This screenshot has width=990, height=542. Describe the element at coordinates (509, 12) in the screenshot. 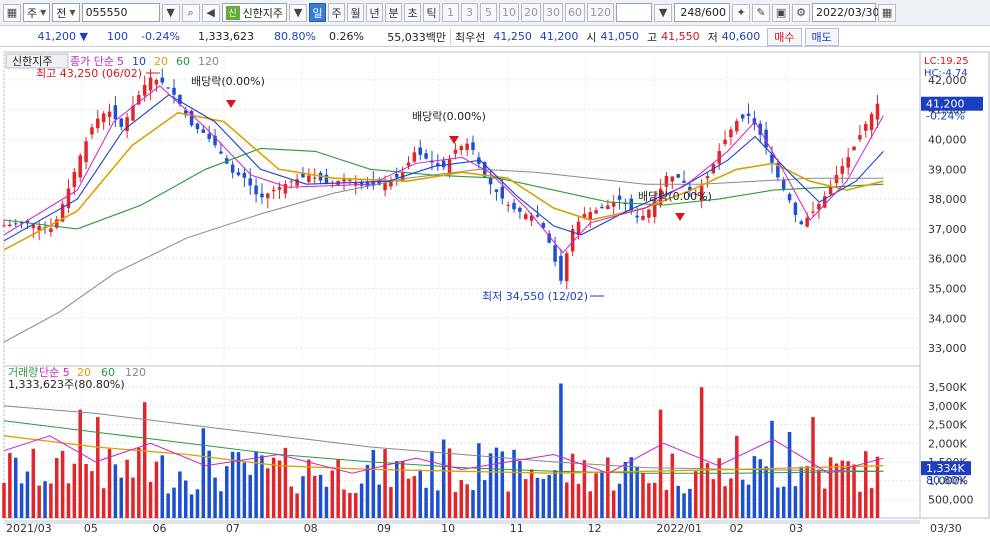

I see `interval-10-button: 10` at that location.